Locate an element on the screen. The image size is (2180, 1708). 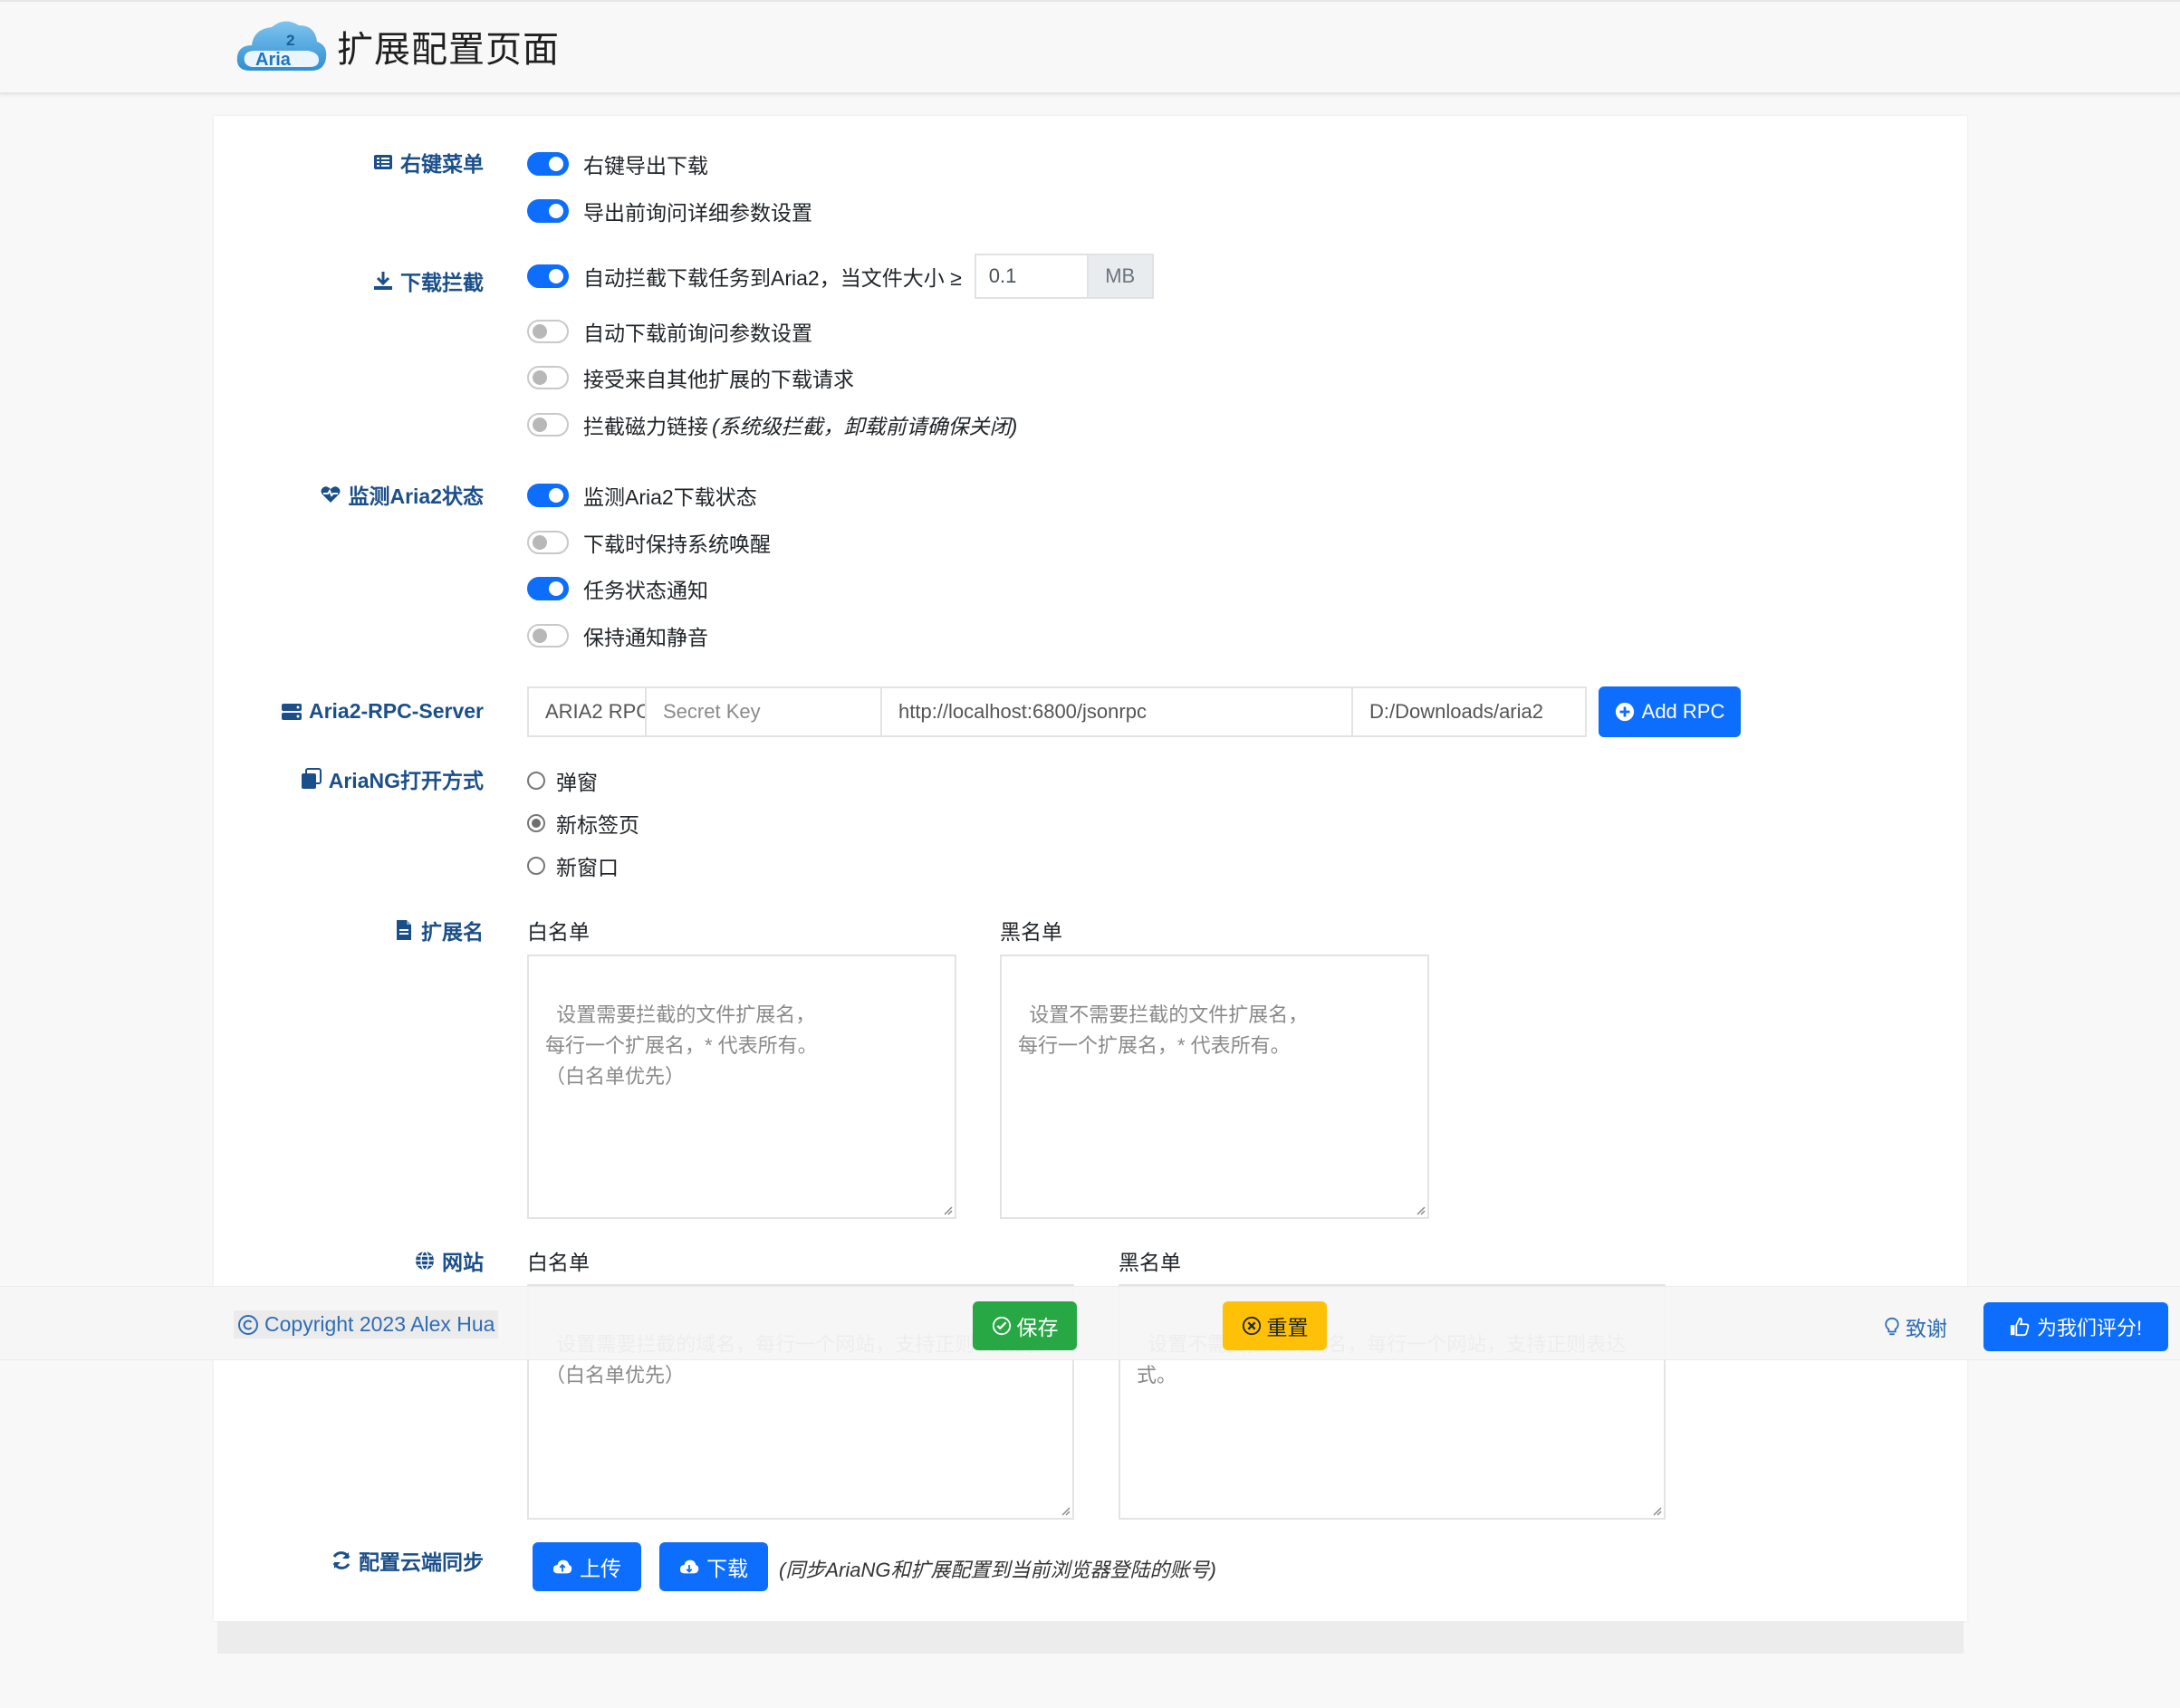
file-size-input-group: 0.1 MB is located at coordinates (1064, 276).